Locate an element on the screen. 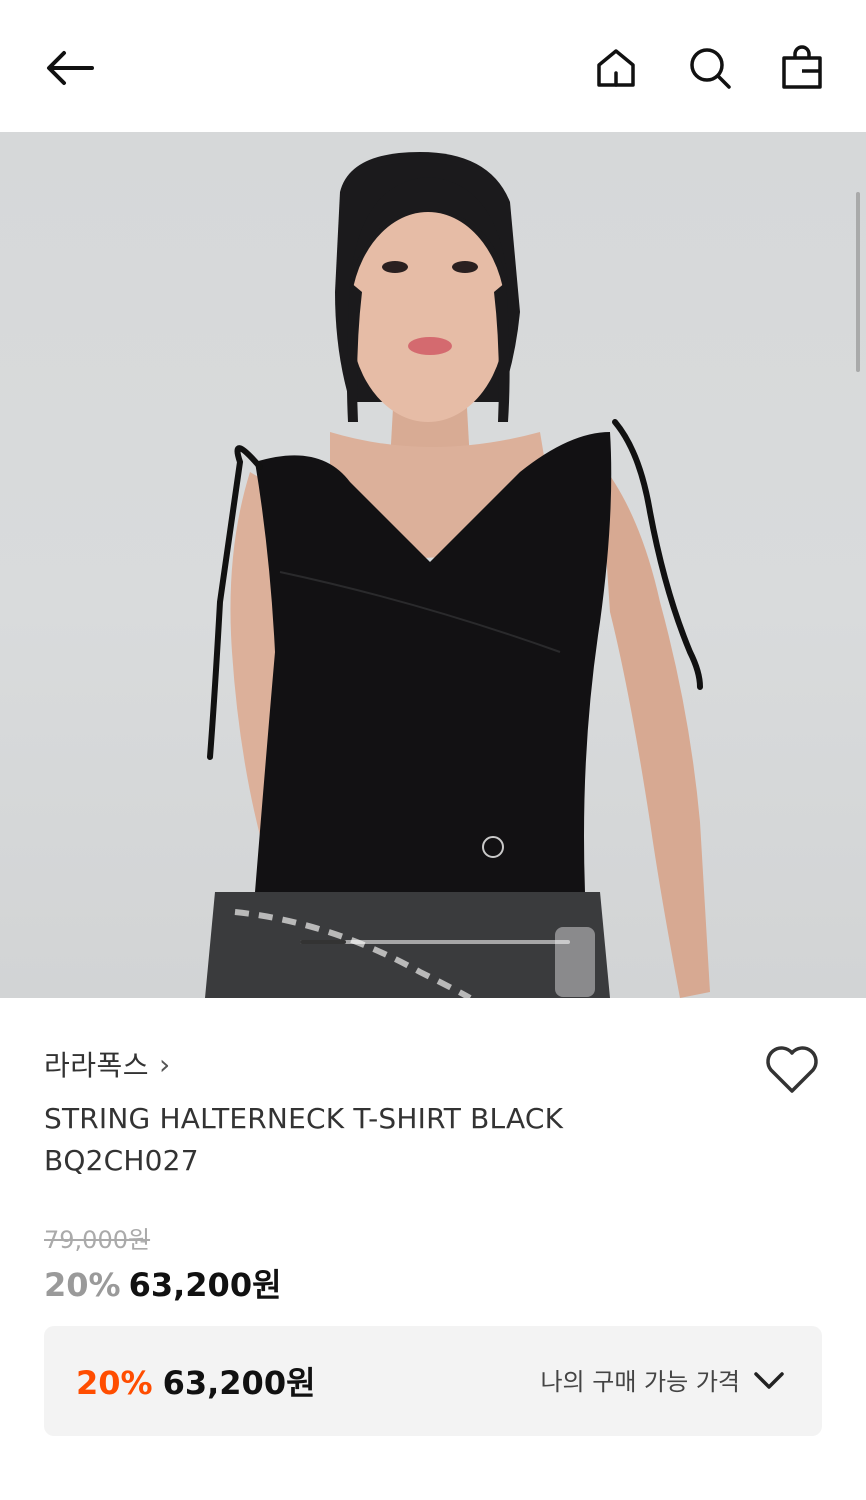  brand-name: 라라폭스 is located at coordinates (97, 1065).